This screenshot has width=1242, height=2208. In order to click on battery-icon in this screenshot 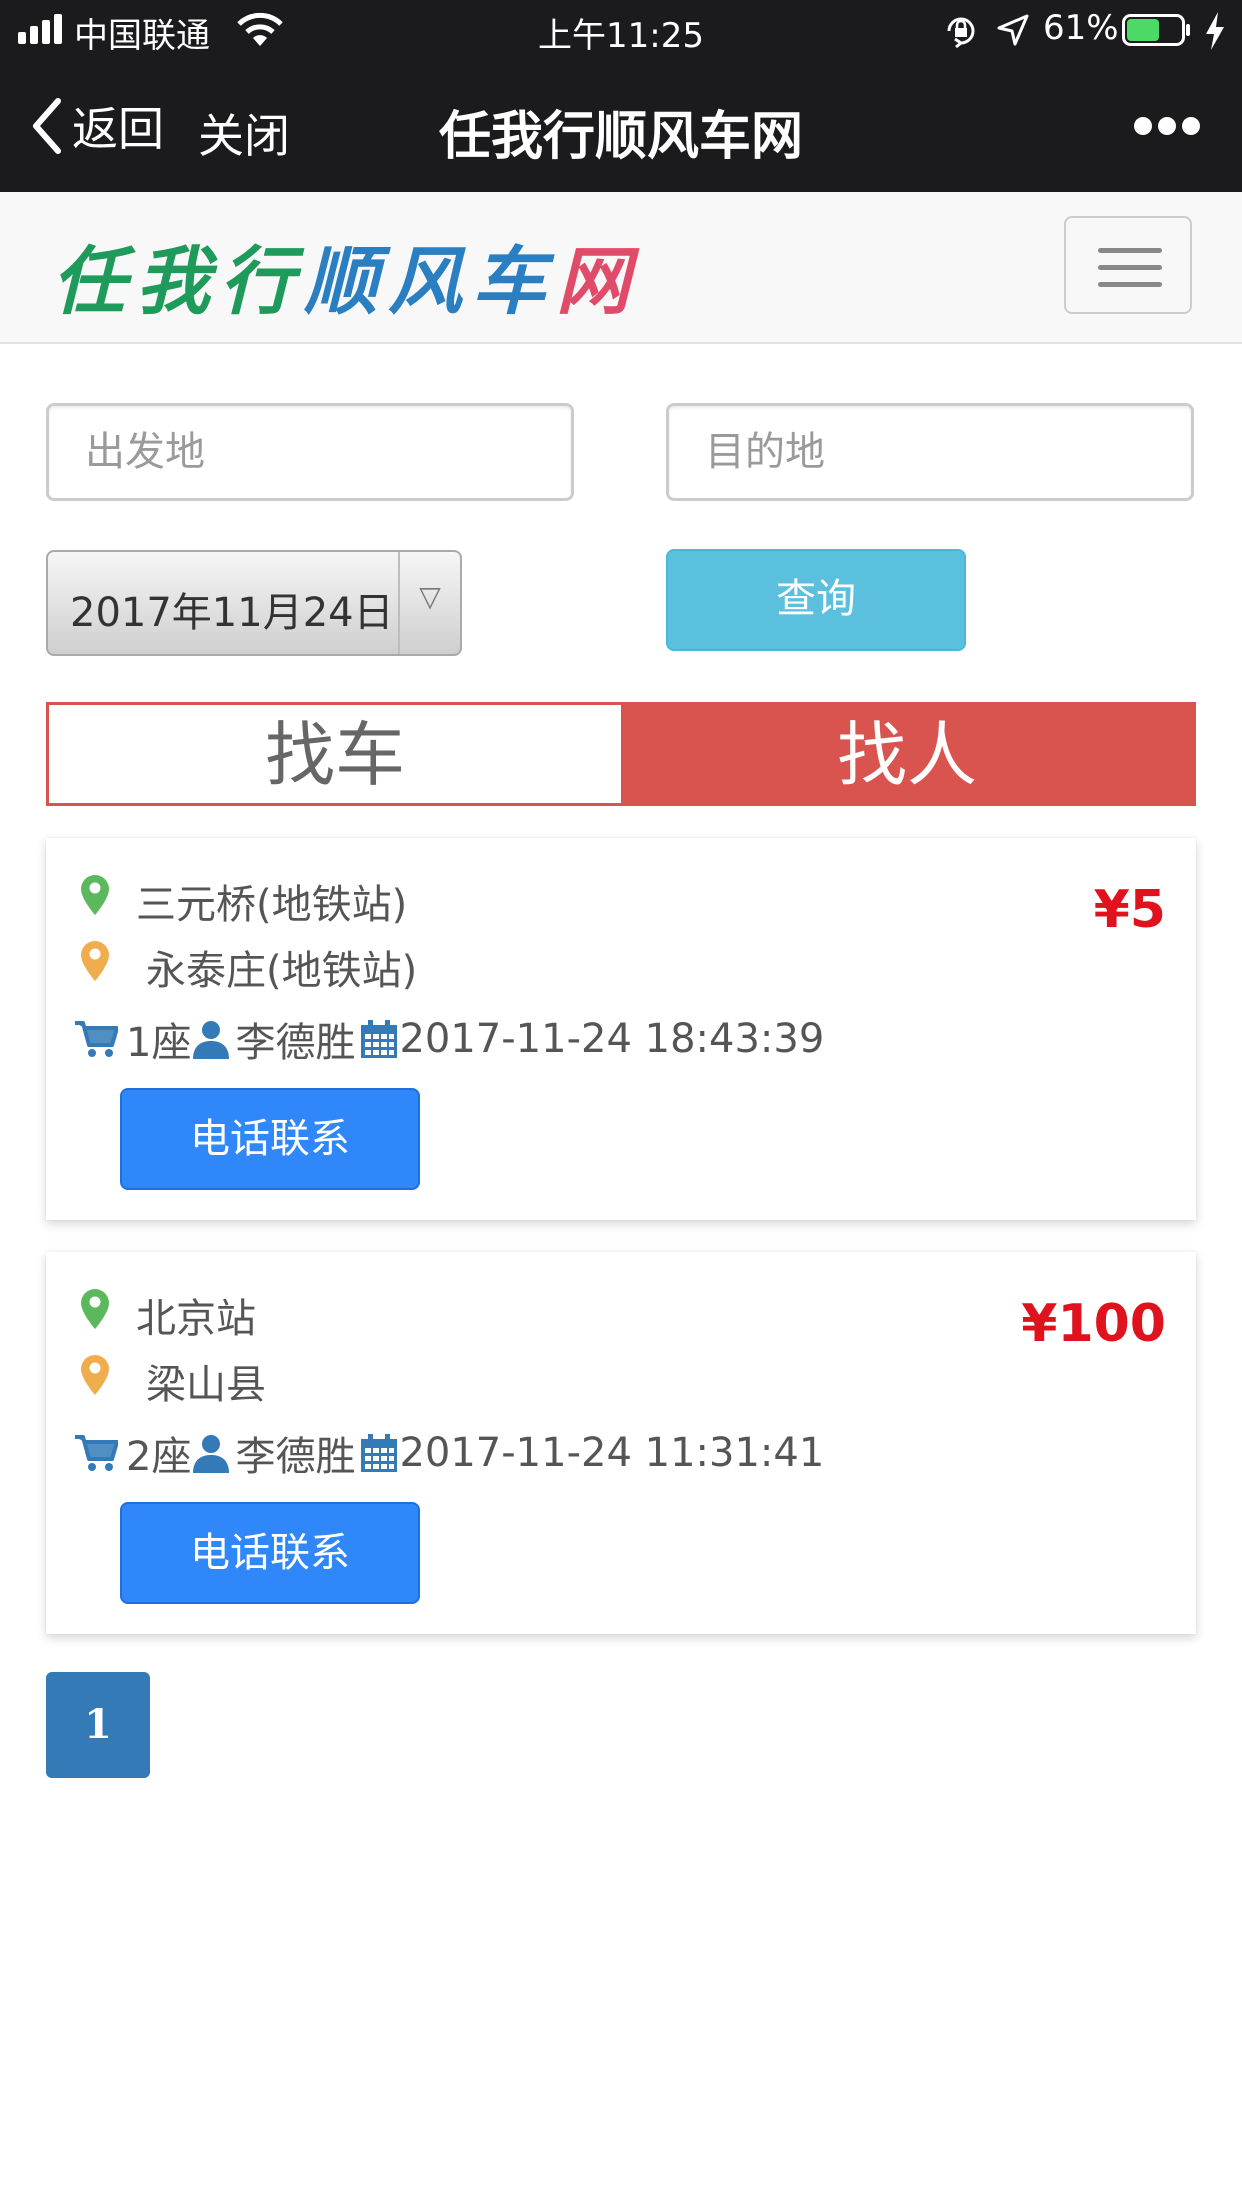, I will do `click(1156, 30)`.